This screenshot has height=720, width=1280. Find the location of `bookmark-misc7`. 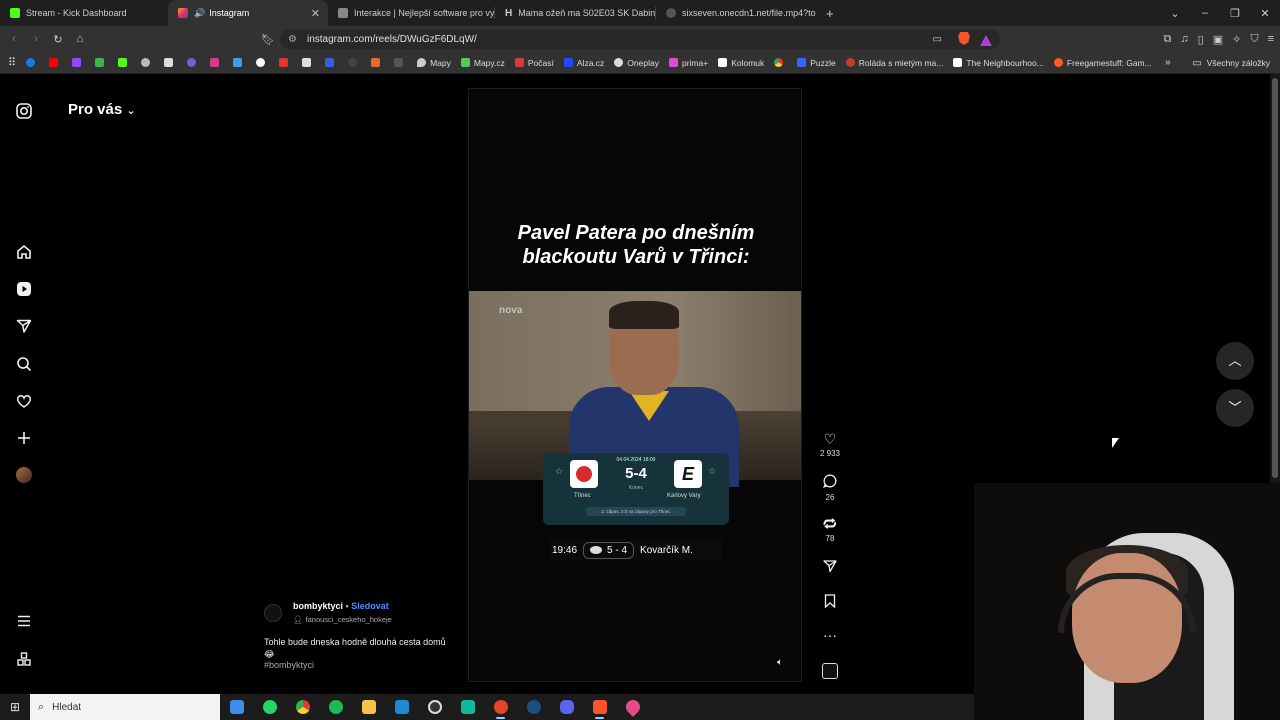

bookmark-misc7 is located at coordinates (354, 62).